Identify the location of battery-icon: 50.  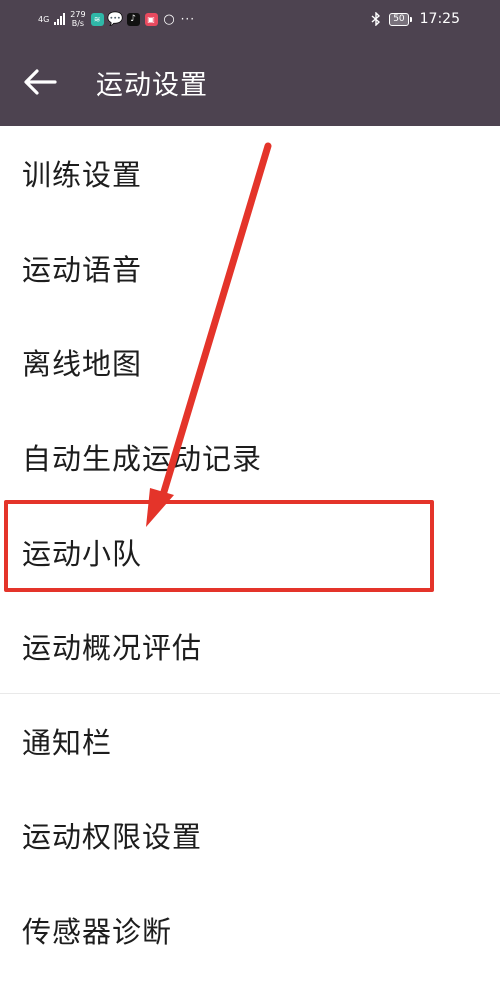
(400, 19).